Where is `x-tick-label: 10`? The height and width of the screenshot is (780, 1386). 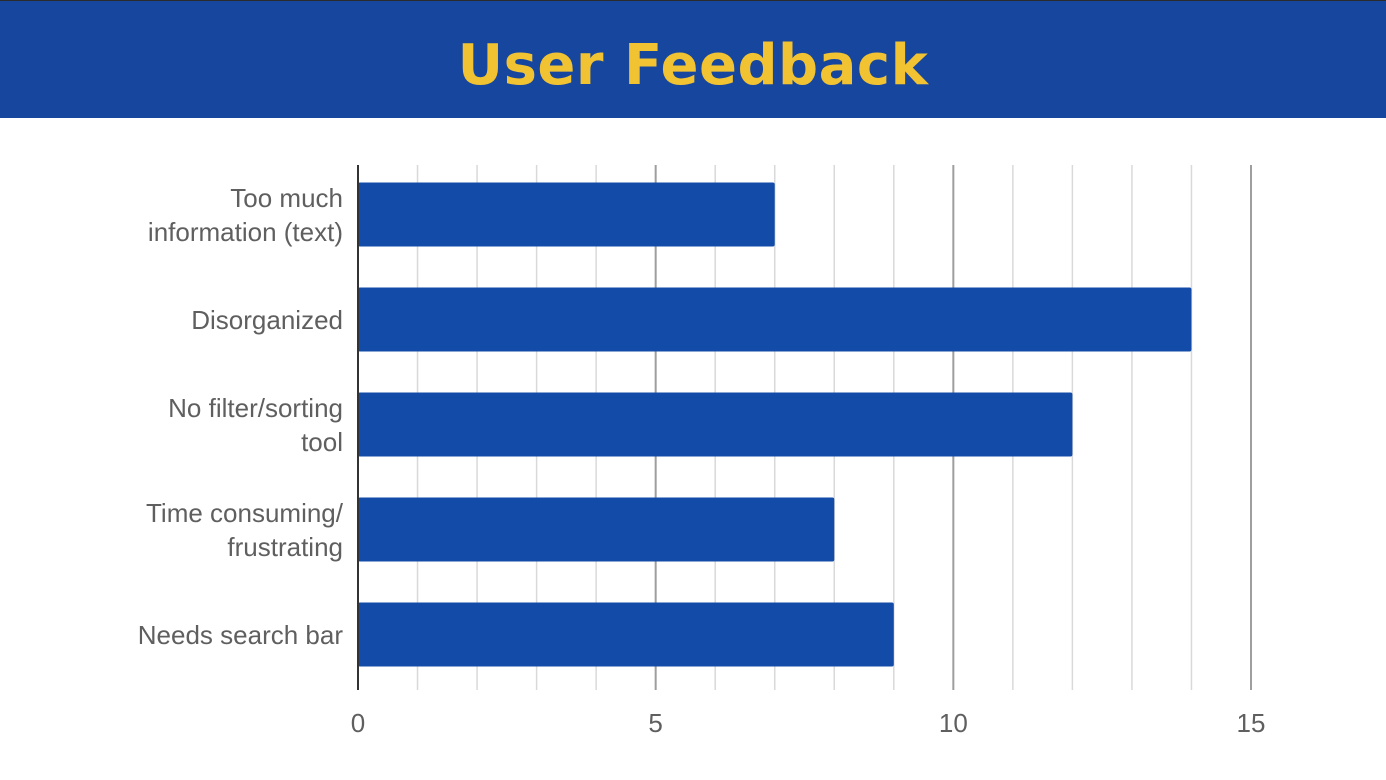
x-tick-label: 10 is located at coordinates (953, 723).